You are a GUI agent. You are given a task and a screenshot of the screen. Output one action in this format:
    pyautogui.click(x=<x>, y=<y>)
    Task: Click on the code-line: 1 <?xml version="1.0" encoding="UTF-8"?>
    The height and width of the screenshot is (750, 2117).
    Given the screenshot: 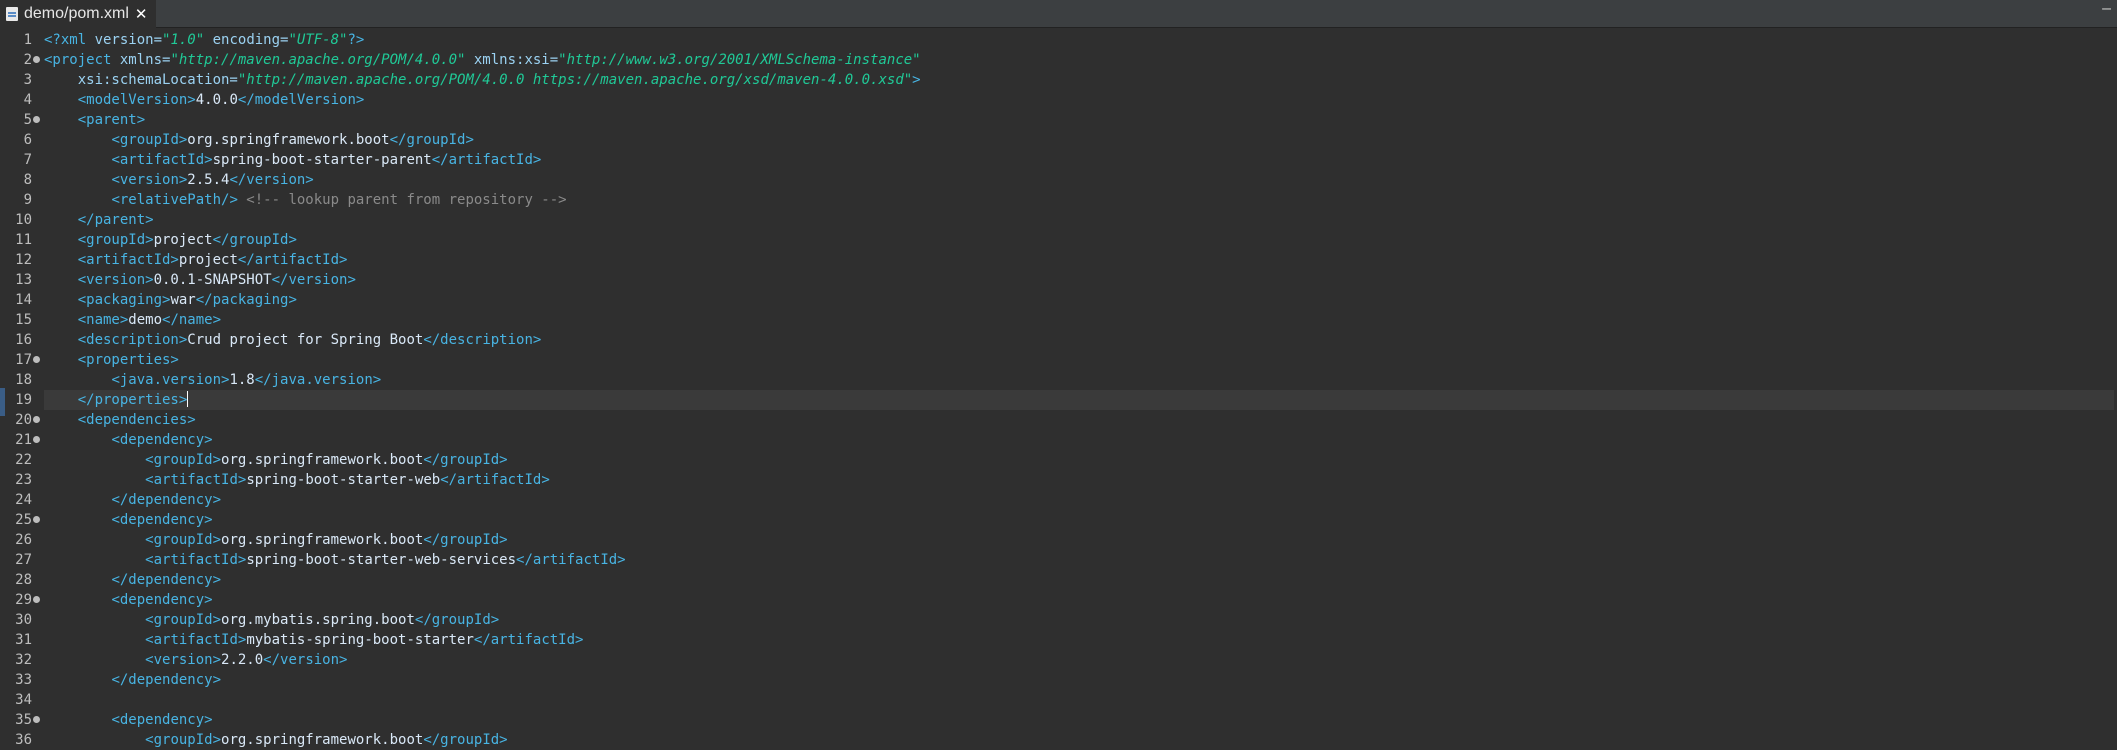 What is the action you would take?
    pyautogui.click(x=1058, y=40)
    